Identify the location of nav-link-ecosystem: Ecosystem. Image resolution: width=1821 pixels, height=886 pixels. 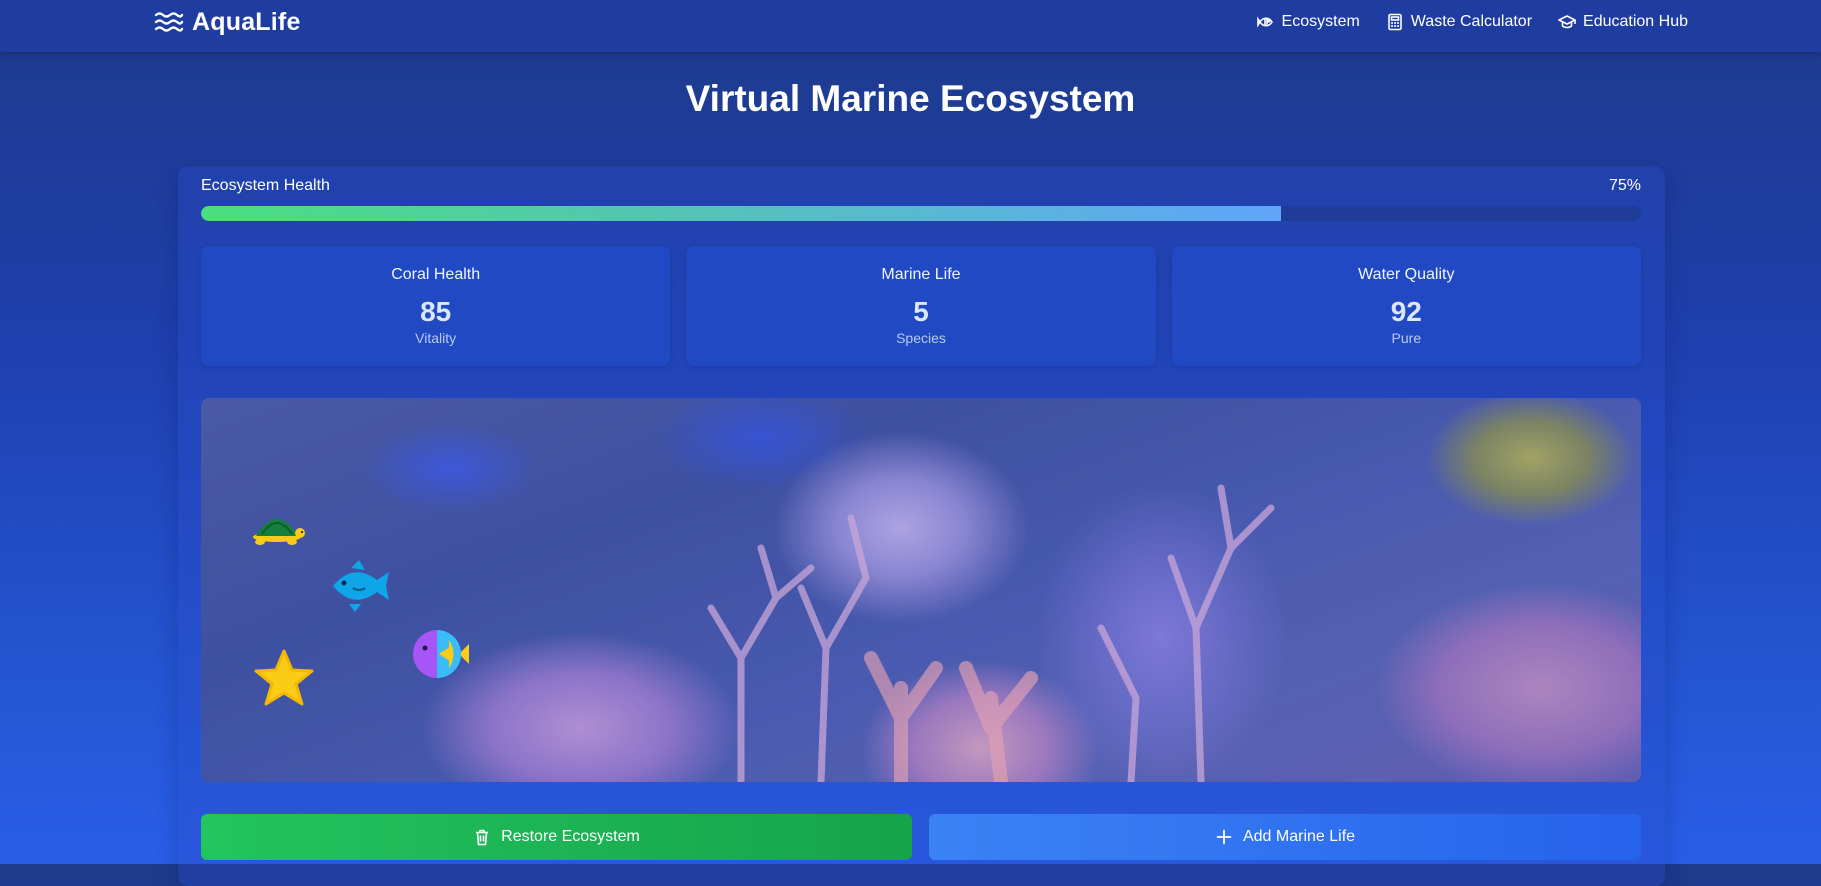
(1308, 22).